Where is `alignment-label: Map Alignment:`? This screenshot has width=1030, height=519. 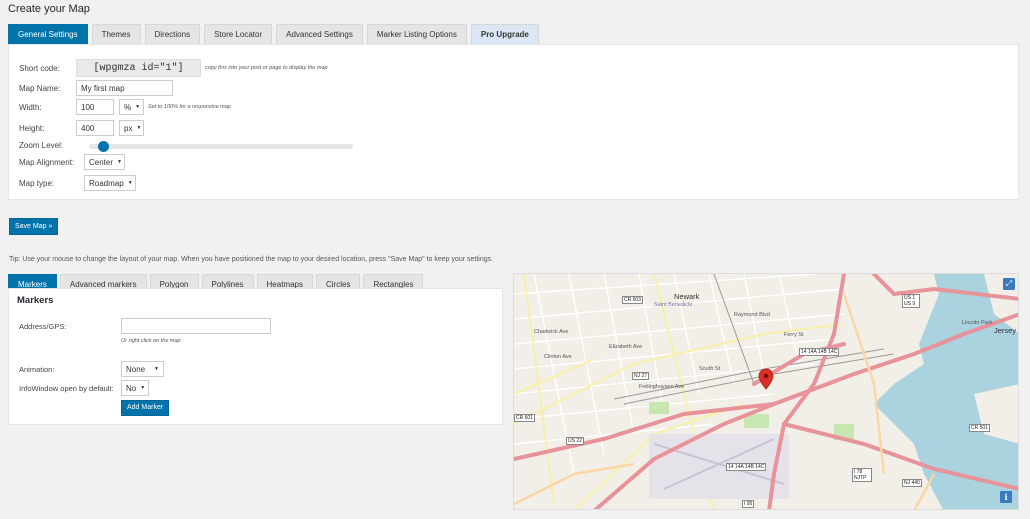 alignment-label: Map Alignment: is located at coordinates (47, 162).